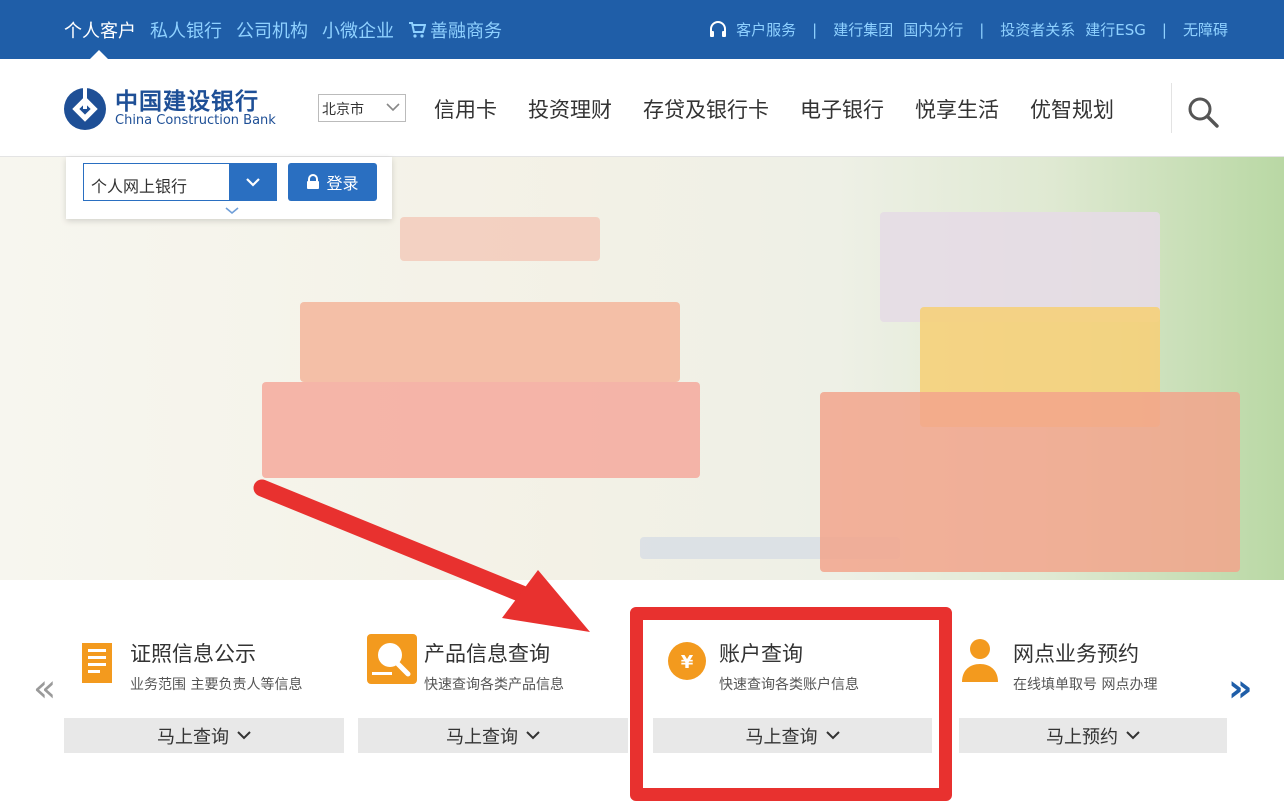 The height and width of the screenshot is (811, 1284). Describe the element at coordinates (487, 654) in the screenshot. I see `service-title: 产品信息查询` at that location.